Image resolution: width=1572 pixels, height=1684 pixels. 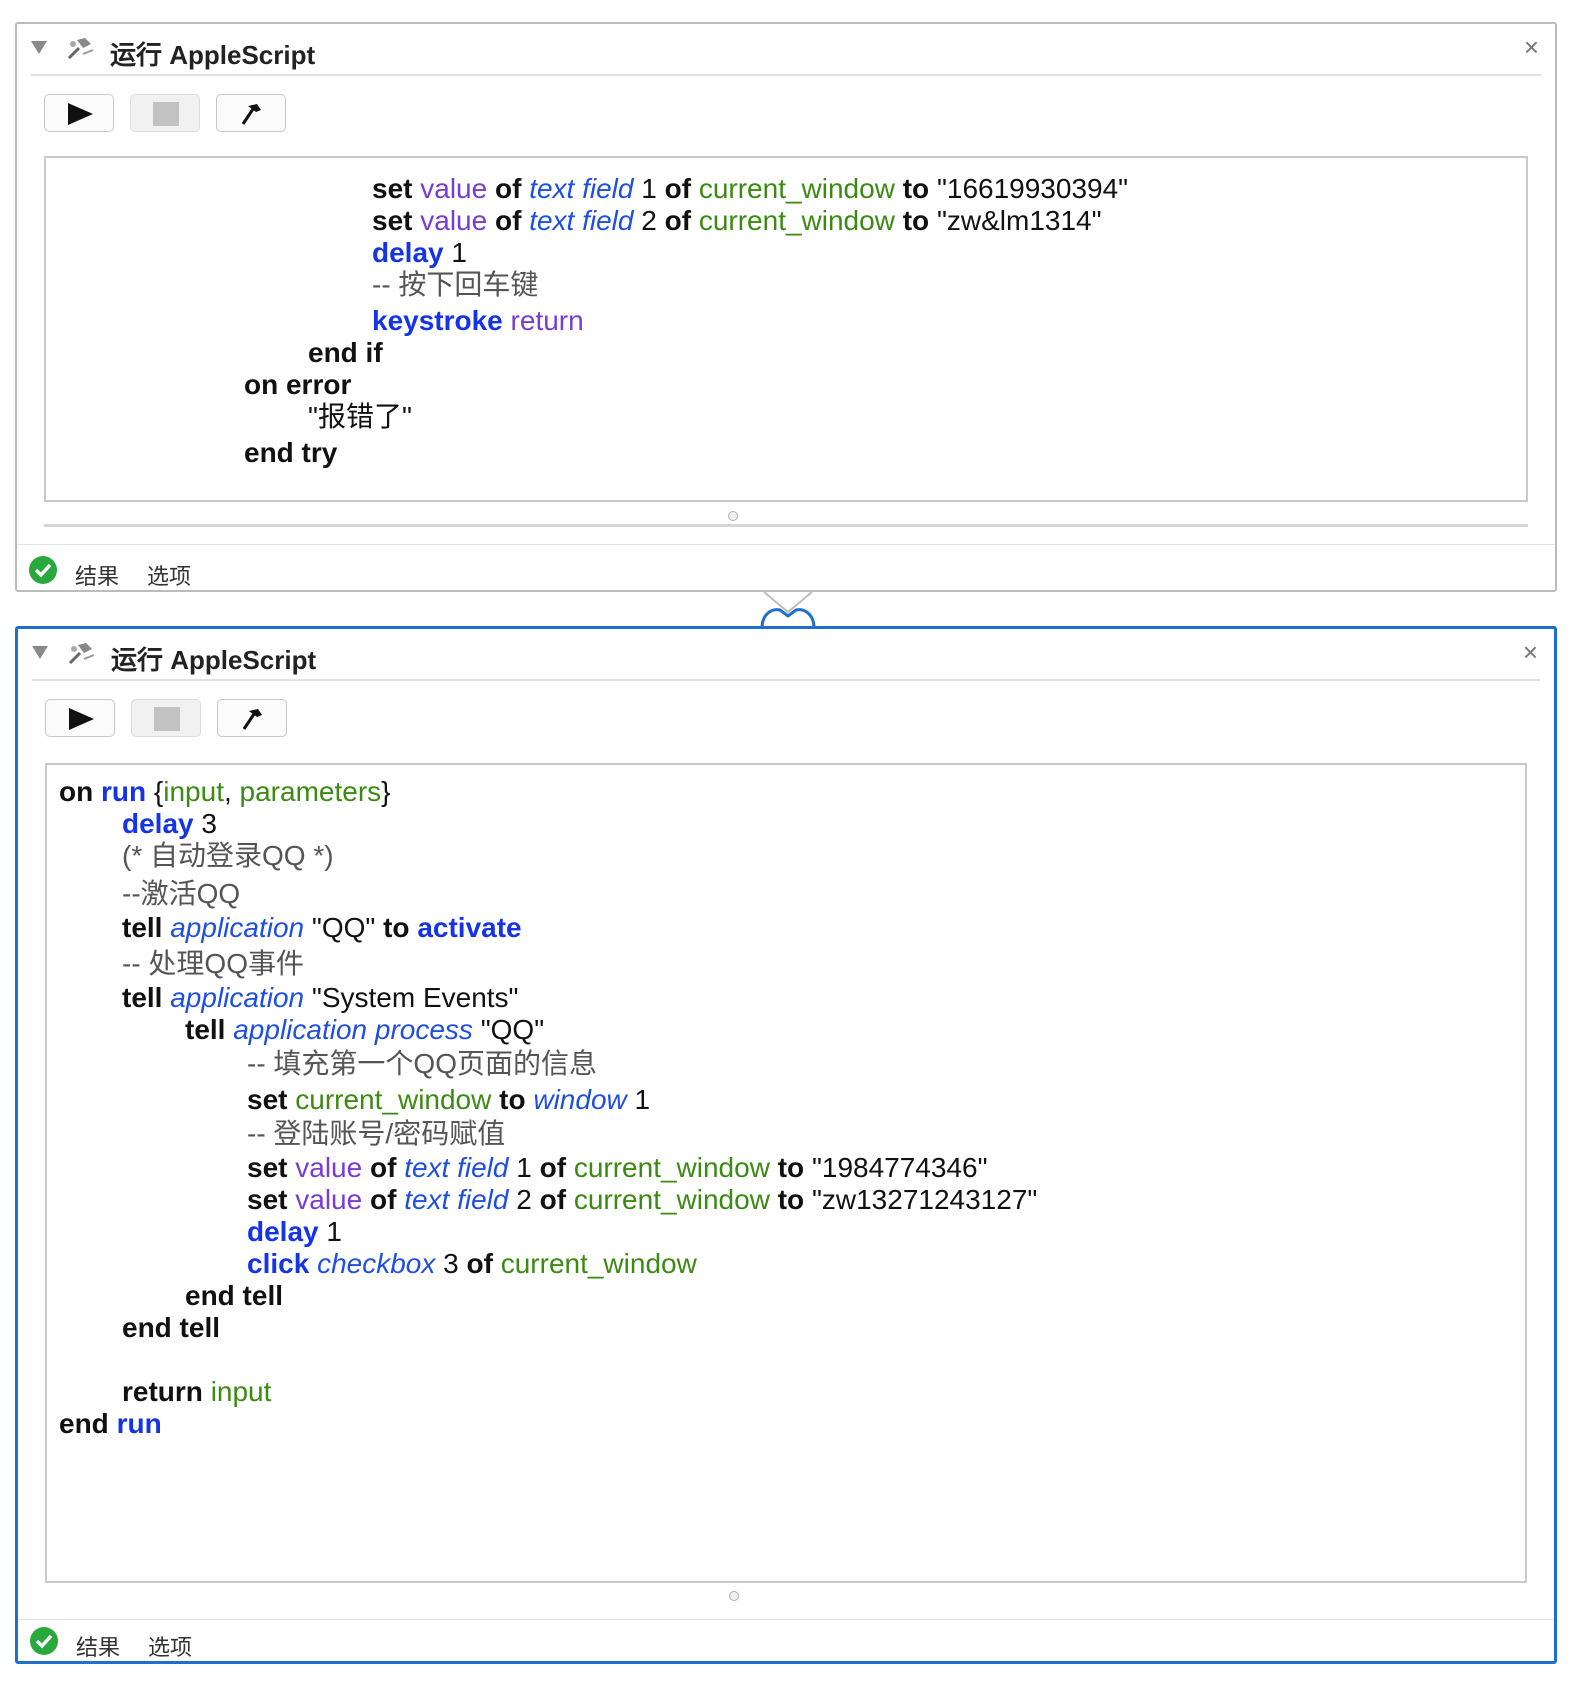 I want to click on code-line: -- 填充第一个QQ页面的信息, so click(x=422, y=1064).